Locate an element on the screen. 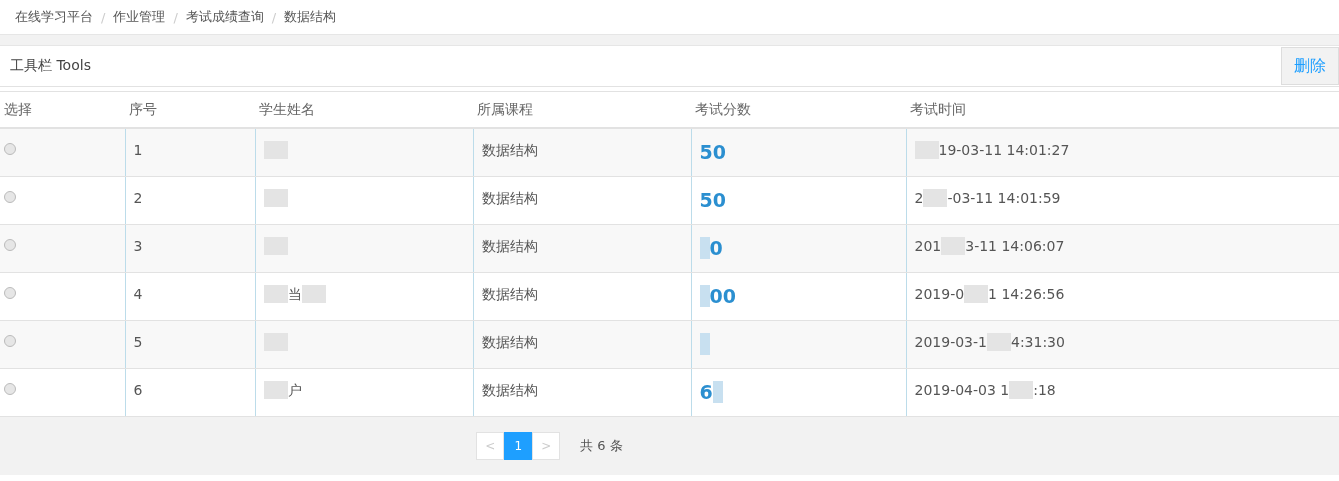 This screenshot has width=1339, height=481. cell-text: 201 is located at coordinates (928, 245).